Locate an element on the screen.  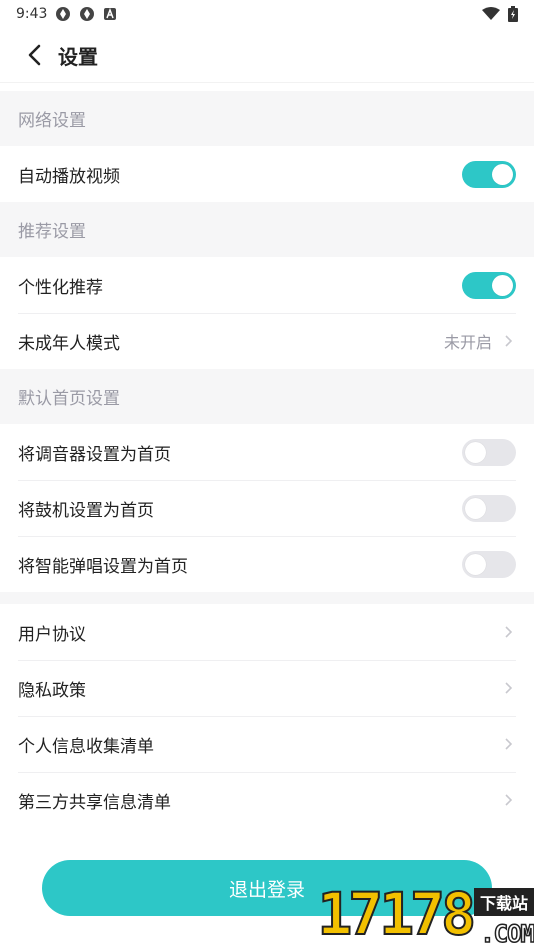
personal-info-list-row: 个人信息收集清单 is located at coordinates (267, 744).